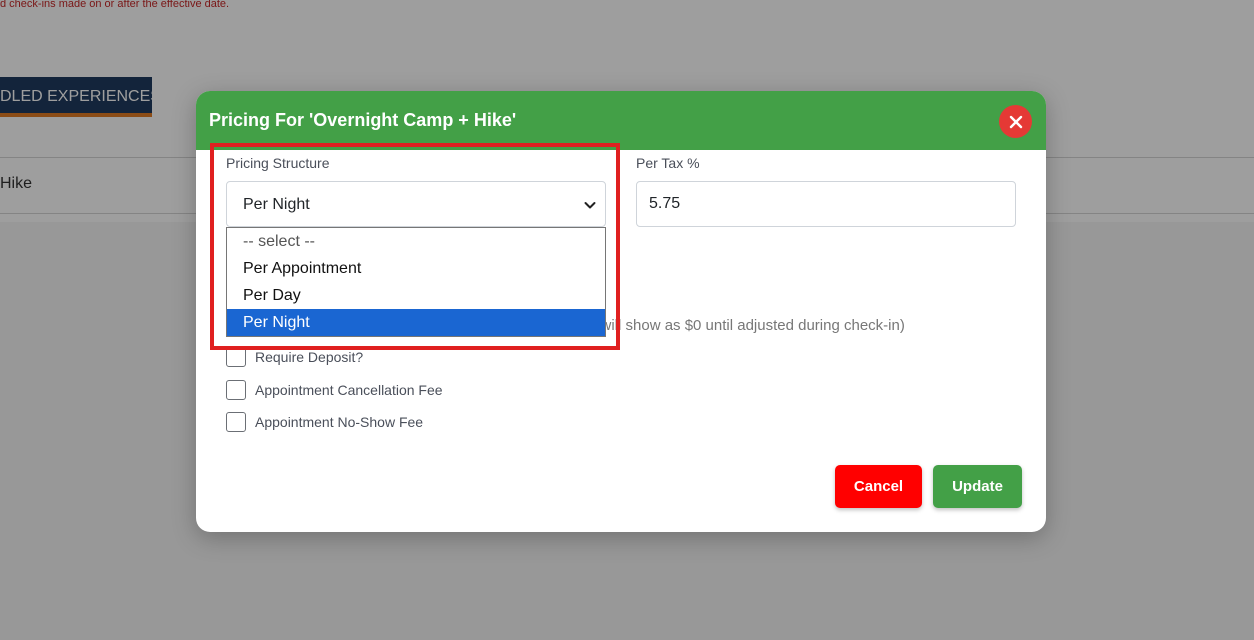 The width and height of the screenshot is (1254, 640). I want to click on no-show-fee-checkbox, so click(236, 422).